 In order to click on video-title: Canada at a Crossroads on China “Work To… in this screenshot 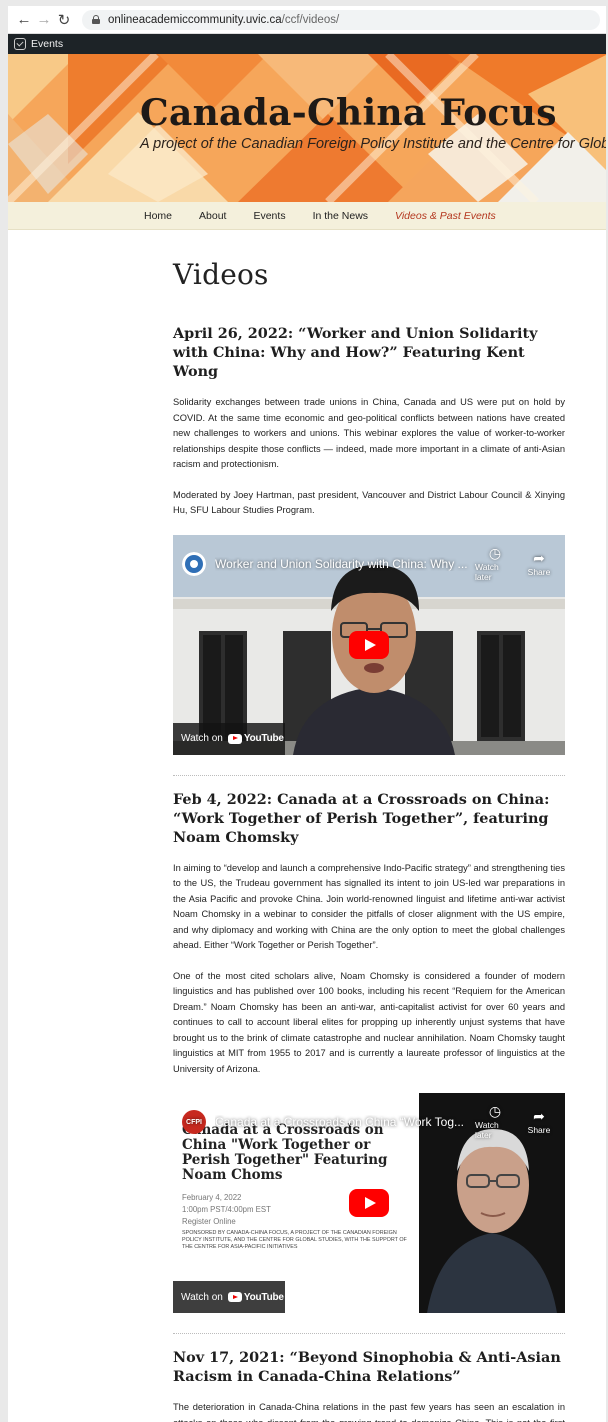, I will do `click(343, 1122)`.